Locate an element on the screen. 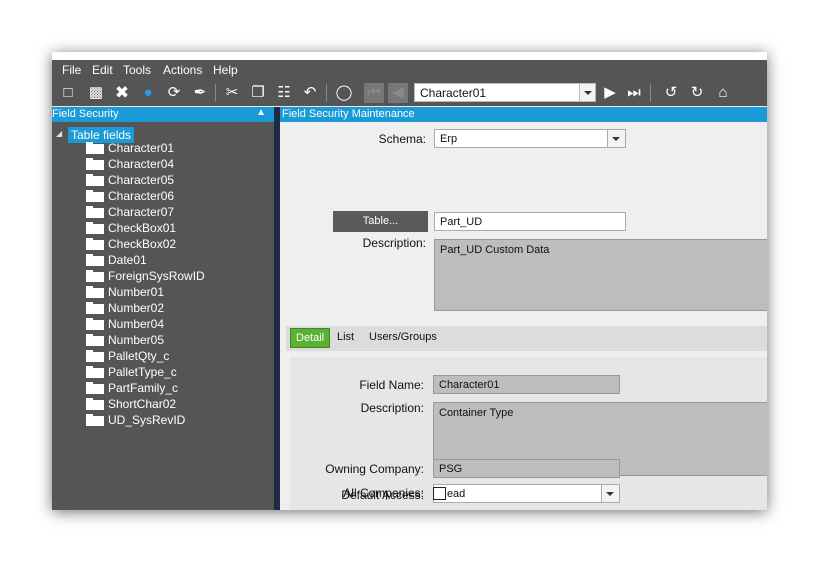  tree-item: PalletQty_c is located at coordinates (176, 356).